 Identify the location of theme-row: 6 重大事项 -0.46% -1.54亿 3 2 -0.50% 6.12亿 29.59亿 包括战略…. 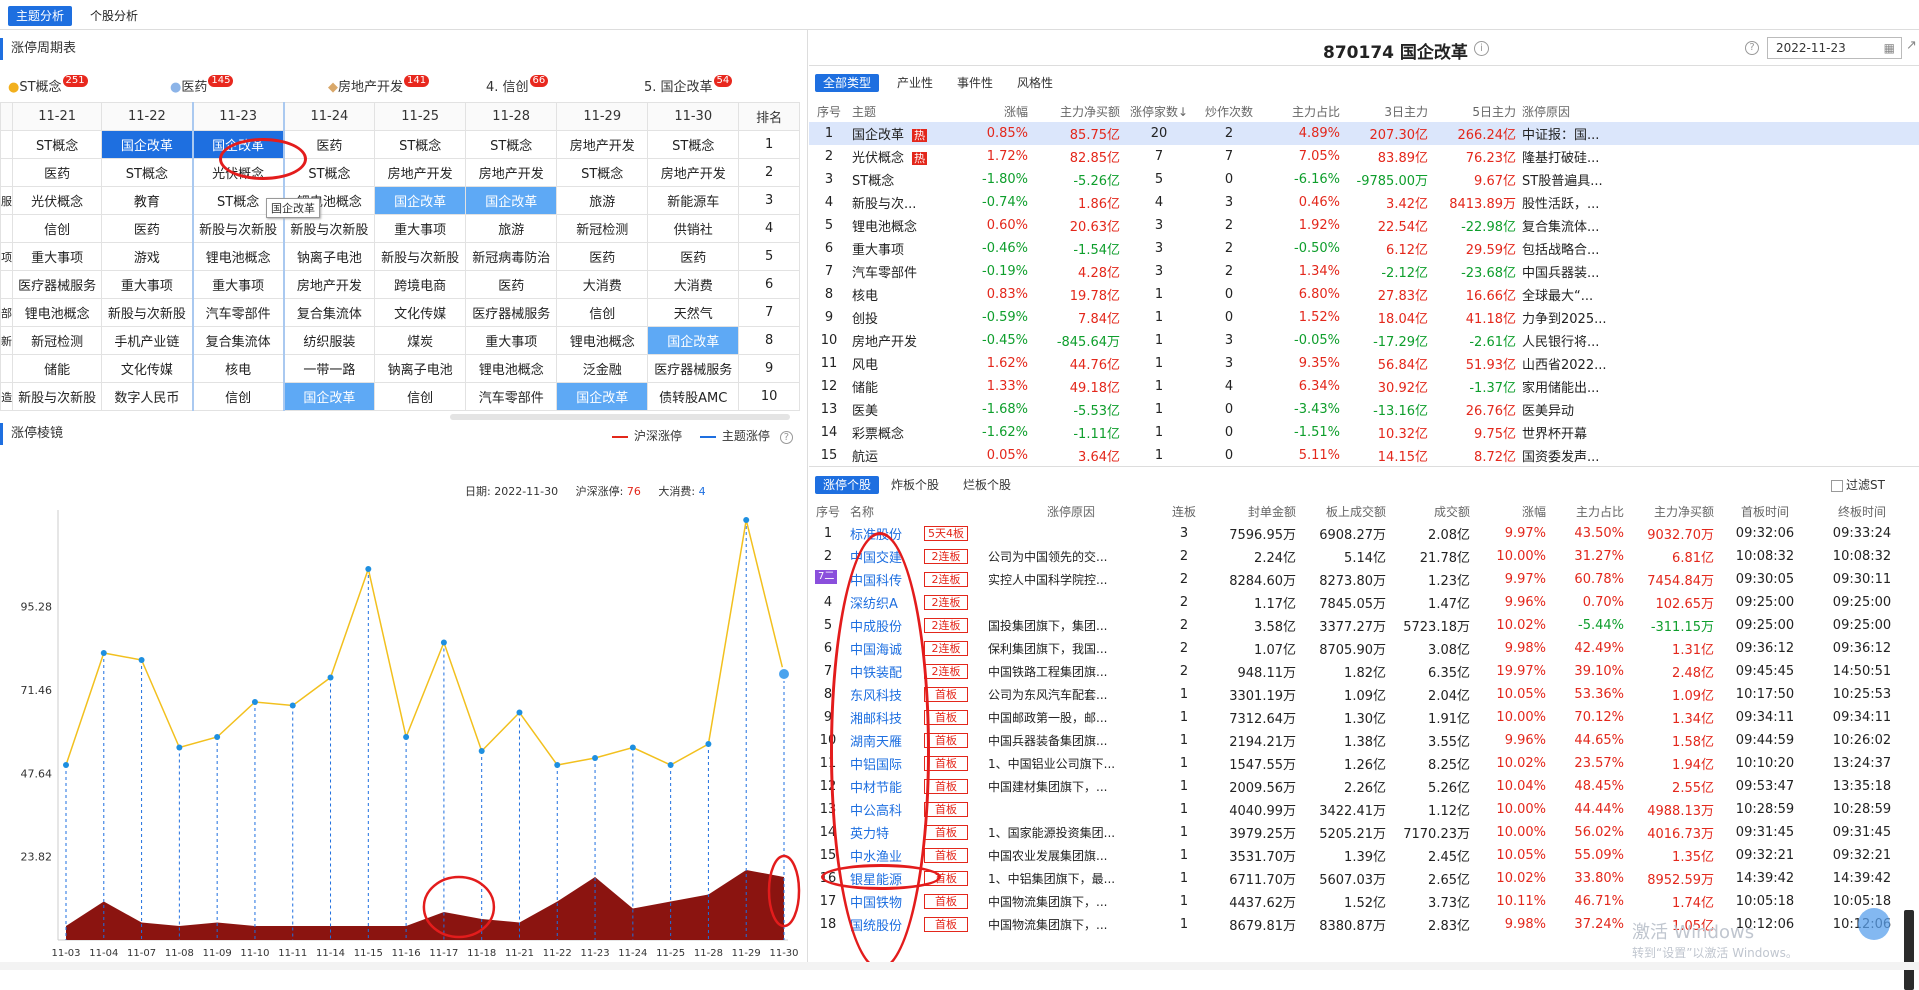
(1364, 248).